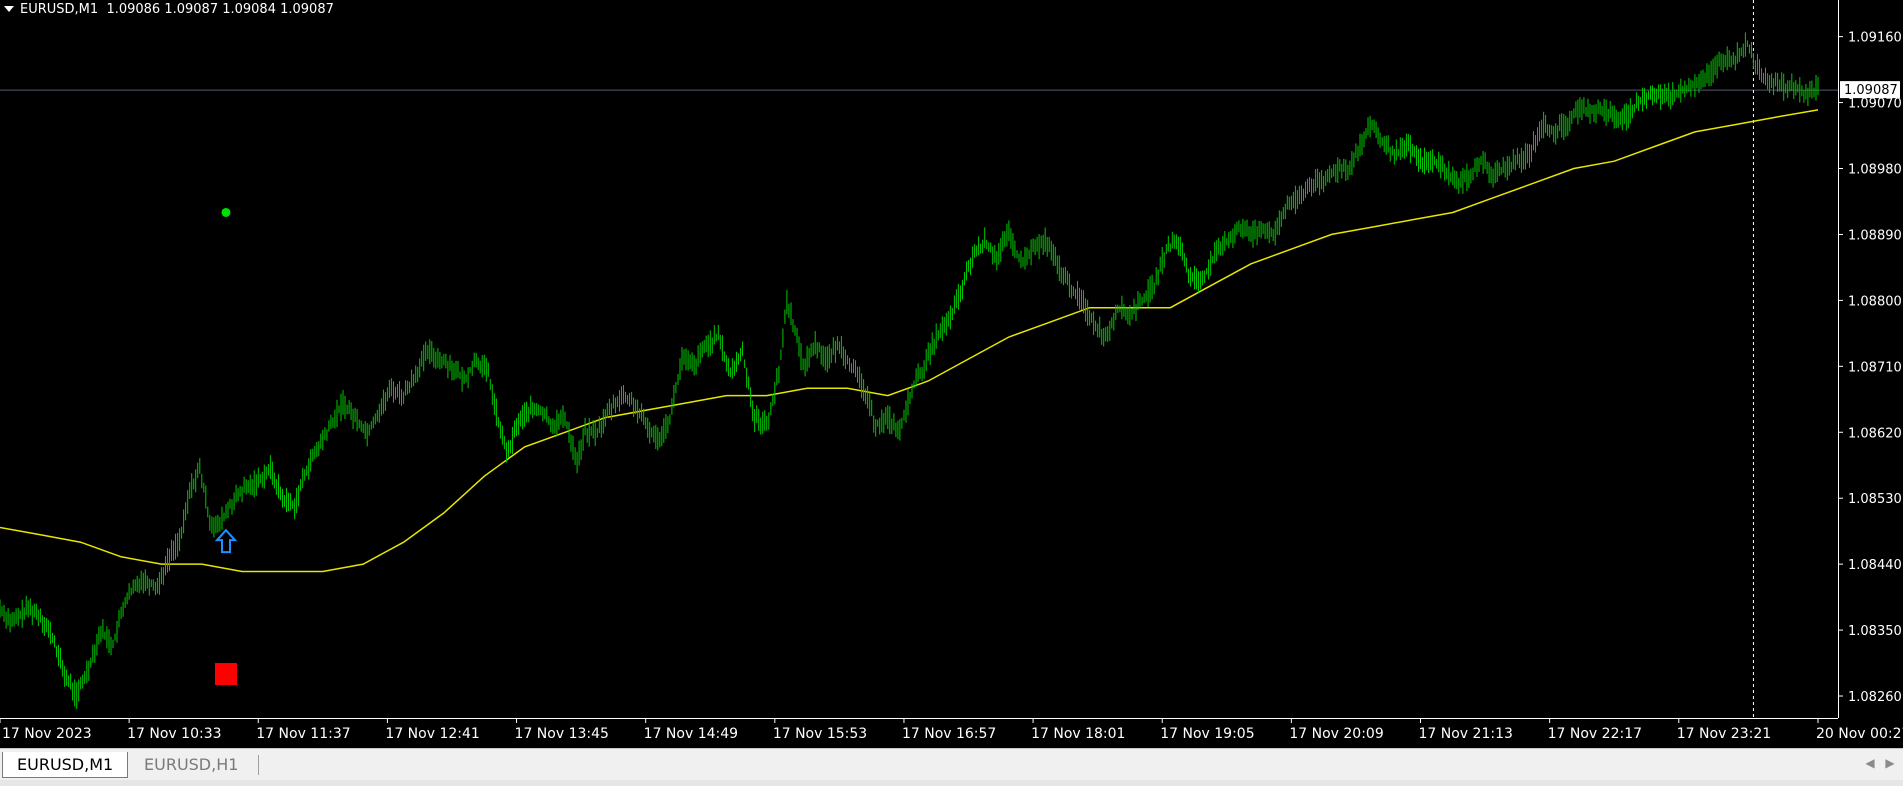  I want to click on price-tick-label: 1.08440, so click(1875, 565).